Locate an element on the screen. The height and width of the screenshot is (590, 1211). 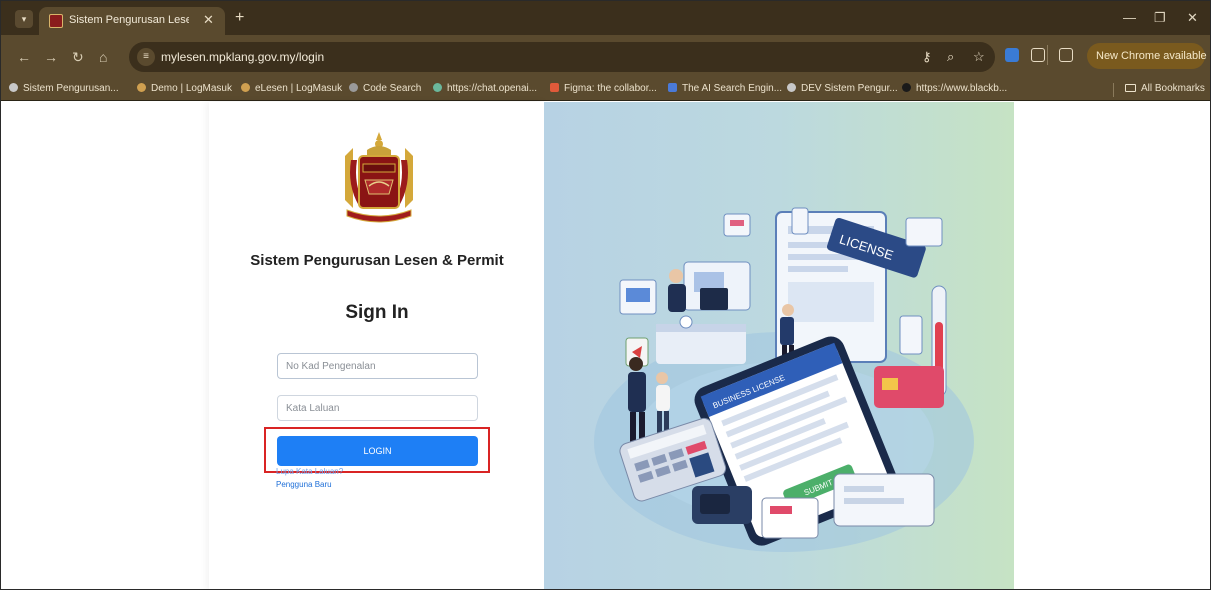
toolbar-divider is located at coordinates (1047, 55).